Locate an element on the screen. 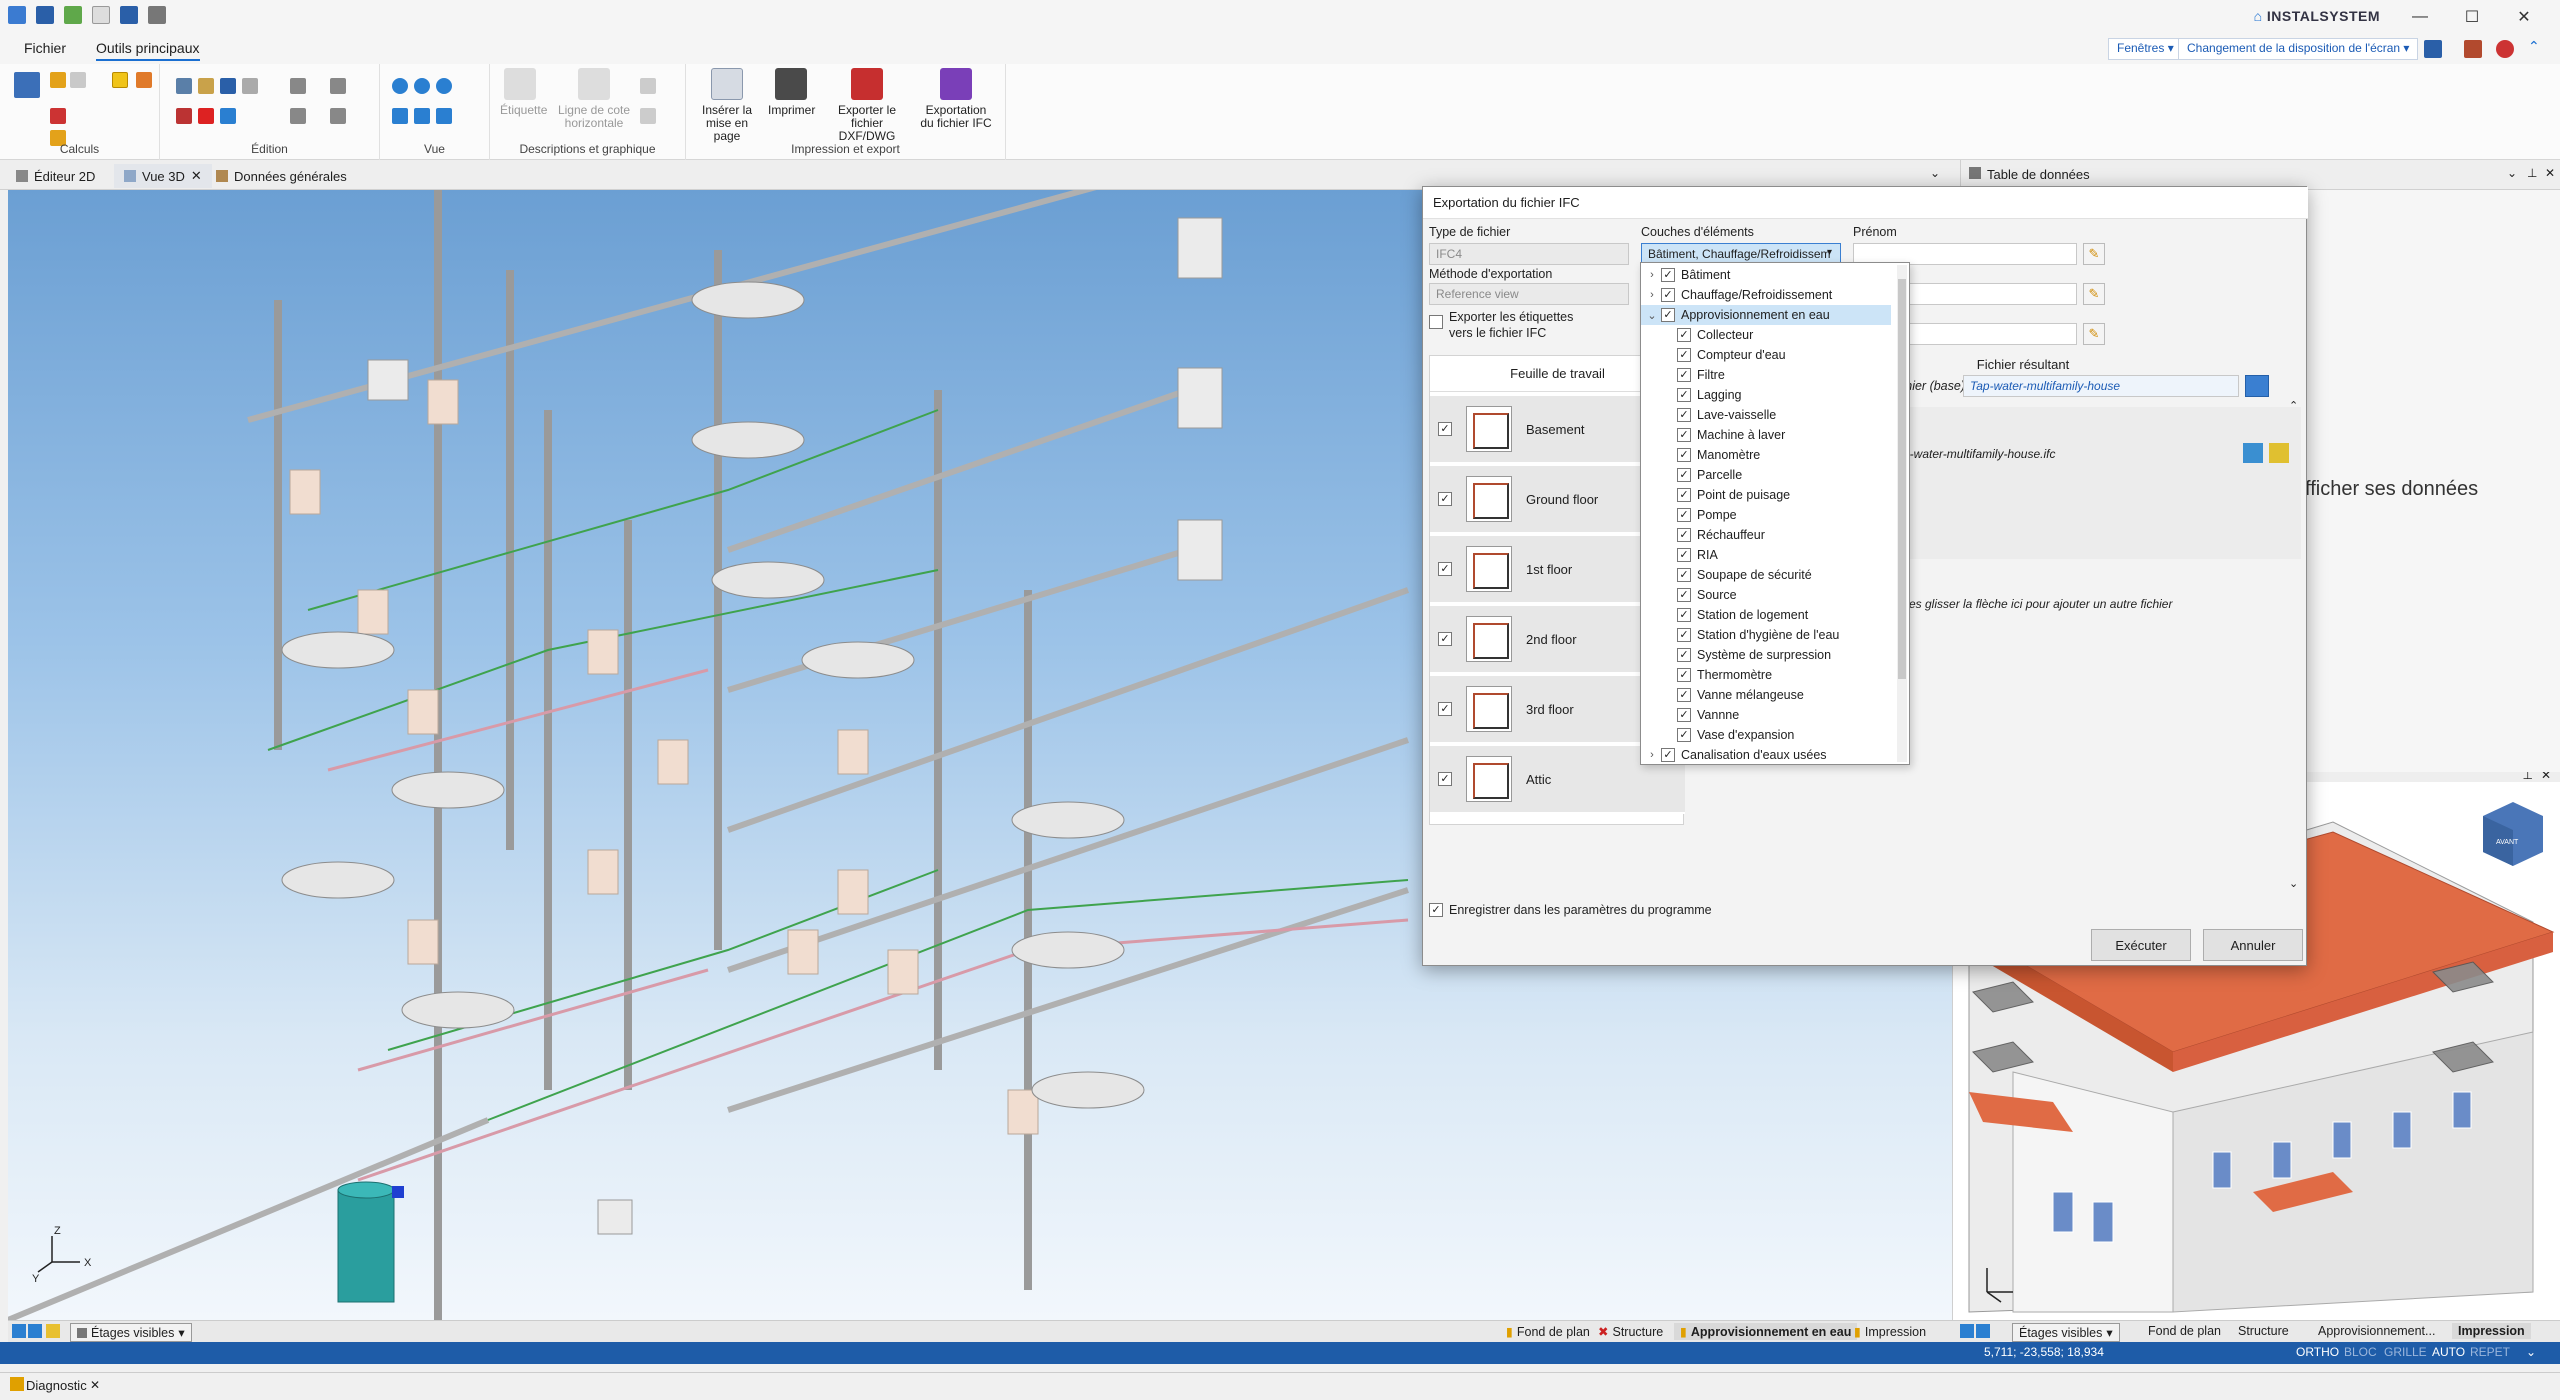 The width and height of the screenshot is (2560, 1400). edit-pencil-icon-2: ✎ is located at coordinates (2094, 294).